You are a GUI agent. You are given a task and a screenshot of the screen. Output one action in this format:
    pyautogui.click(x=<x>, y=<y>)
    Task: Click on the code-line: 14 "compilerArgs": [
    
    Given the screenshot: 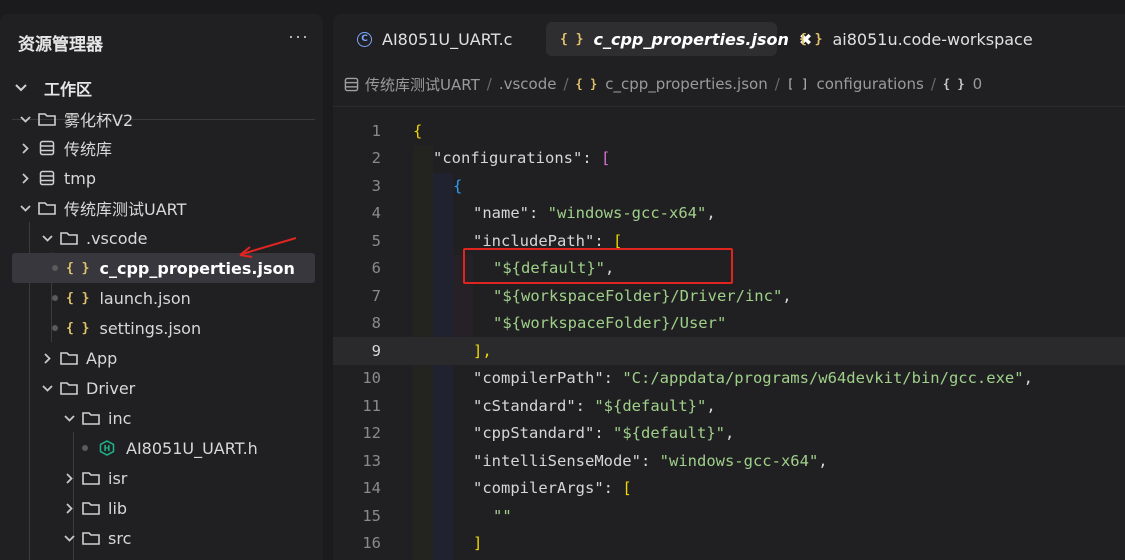 What is the action you would take?
    pyautogui.click(x=729, y=489)
    